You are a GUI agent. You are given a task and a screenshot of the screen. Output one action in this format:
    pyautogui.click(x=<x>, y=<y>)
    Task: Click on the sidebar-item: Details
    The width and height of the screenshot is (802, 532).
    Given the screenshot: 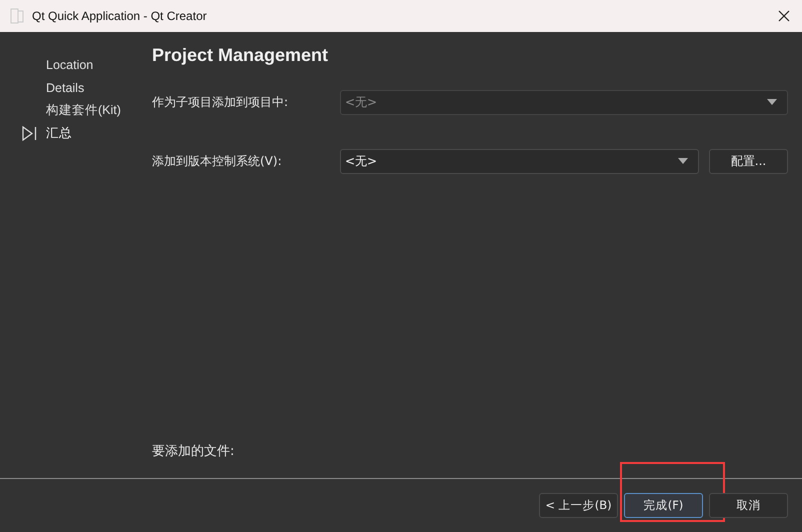 What is the action you would take?
    pyautogui.click(x=65, y=87)
    